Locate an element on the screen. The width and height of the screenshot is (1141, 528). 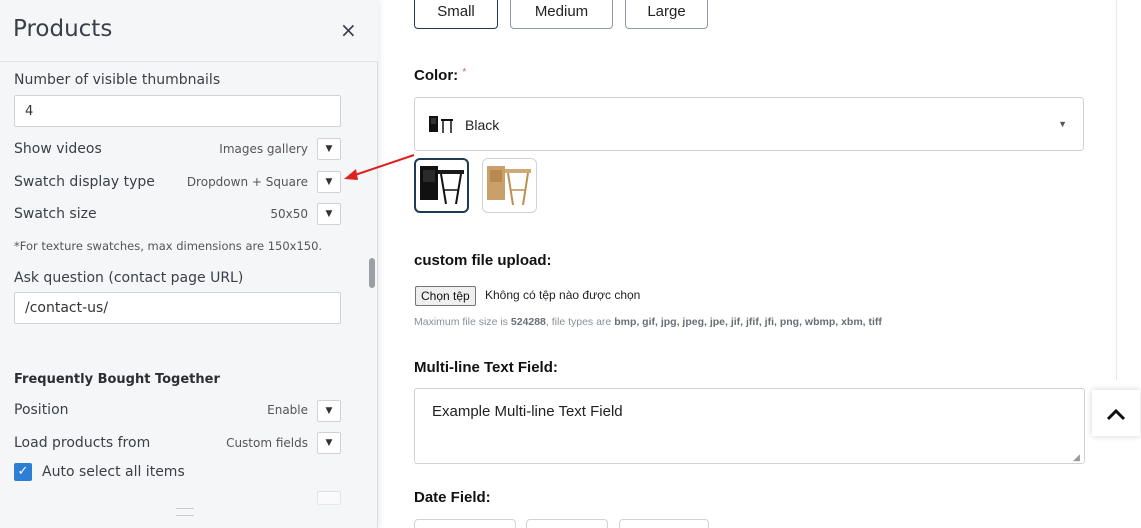
position-dropdown: ▼ is located at coordinates (329, 411).